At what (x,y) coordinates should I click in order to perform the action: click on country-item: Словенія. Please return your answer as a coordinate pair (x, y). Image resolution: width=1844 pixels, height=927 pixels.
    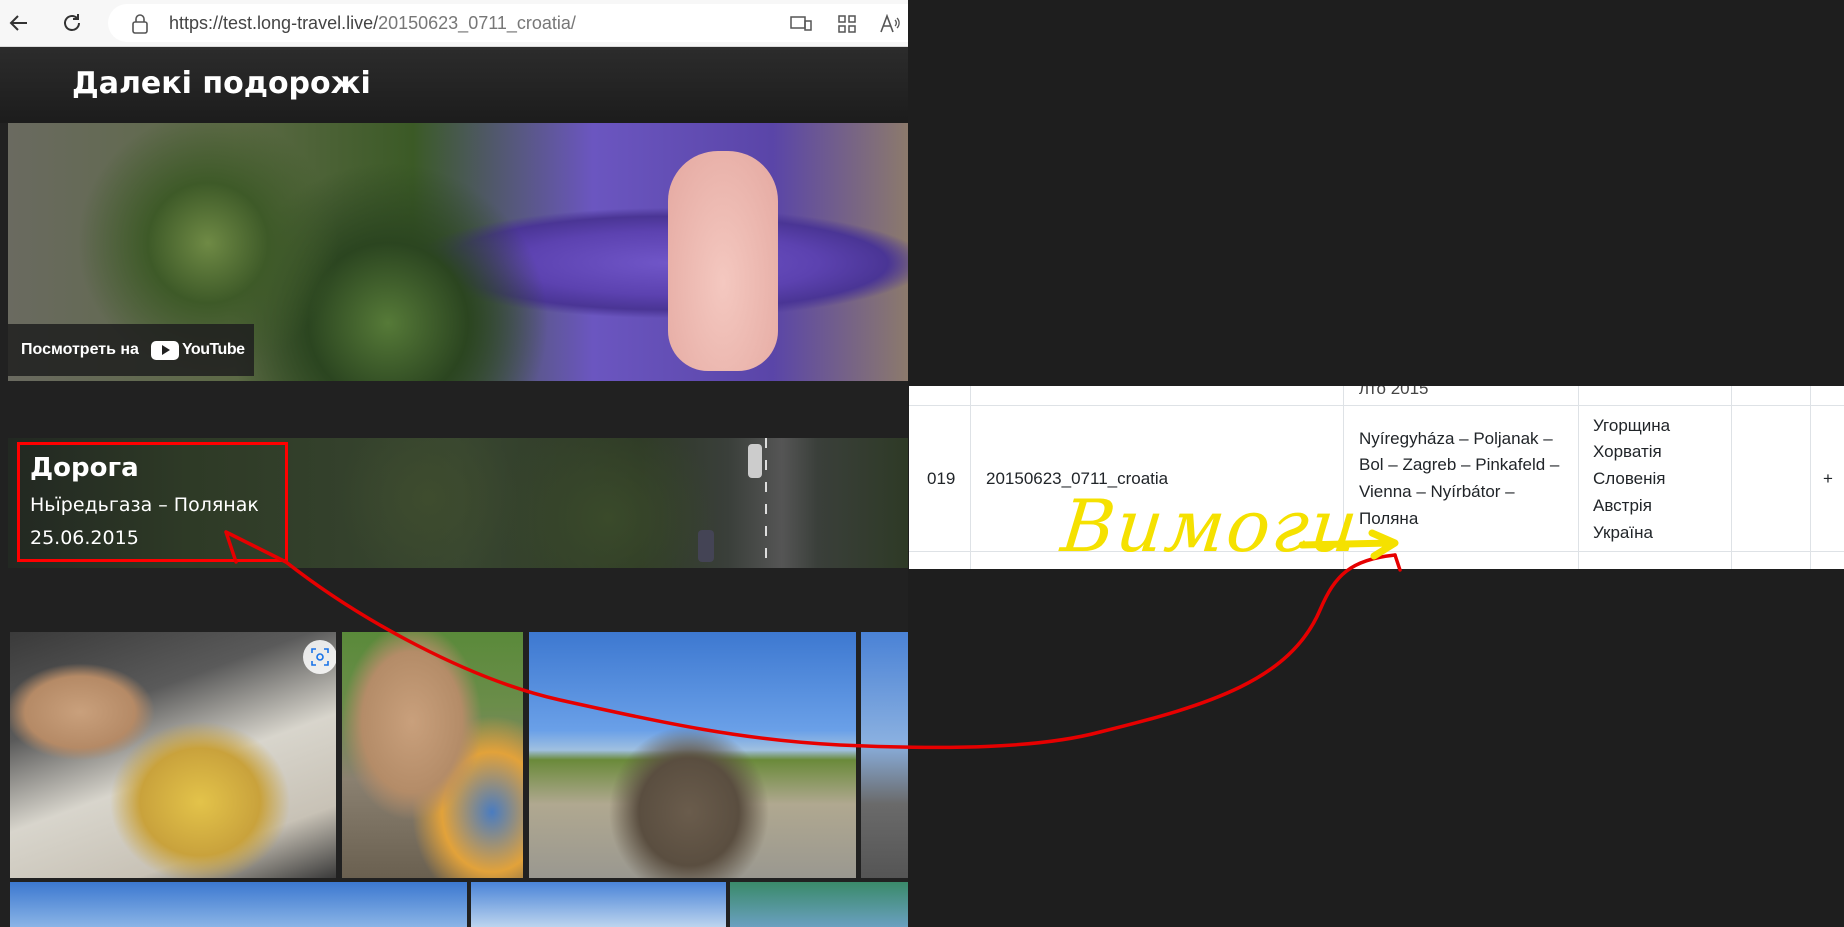
    Looking at the image, I should click on (1629, 478).